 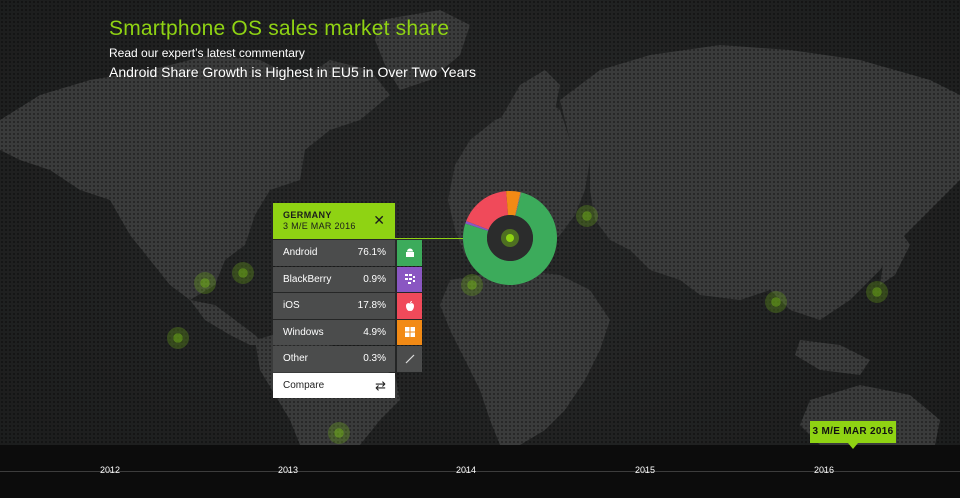 What do you see at coordinates (178, 338) in the screenshot?
I see `map-marker-mexico` at bounding box center [178, 338].